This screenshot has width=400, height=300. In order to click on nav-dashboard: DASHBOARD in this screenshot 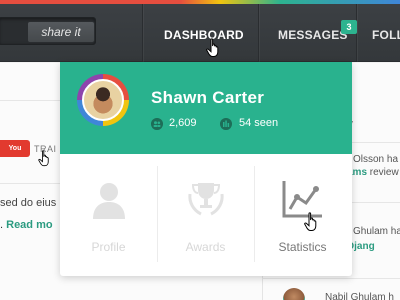, I will do `click(204, 35)`.